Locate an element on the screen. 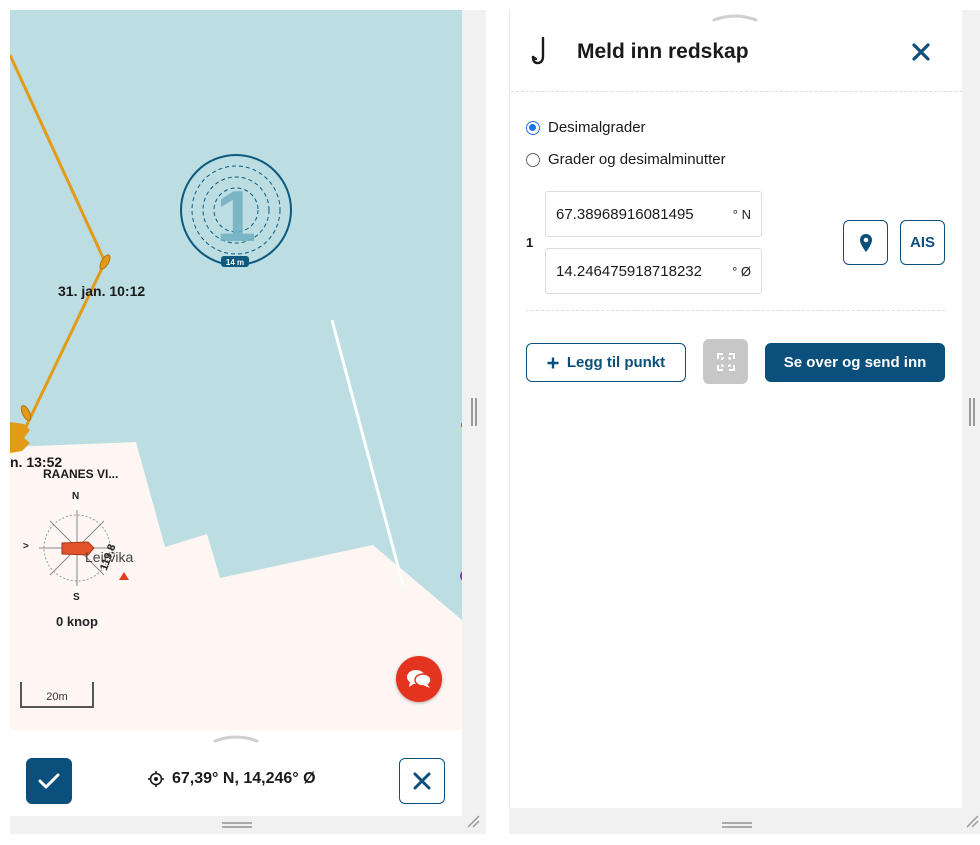 This screenshot has width=980, height=845. pier-line is located at coordinates (367, 452).